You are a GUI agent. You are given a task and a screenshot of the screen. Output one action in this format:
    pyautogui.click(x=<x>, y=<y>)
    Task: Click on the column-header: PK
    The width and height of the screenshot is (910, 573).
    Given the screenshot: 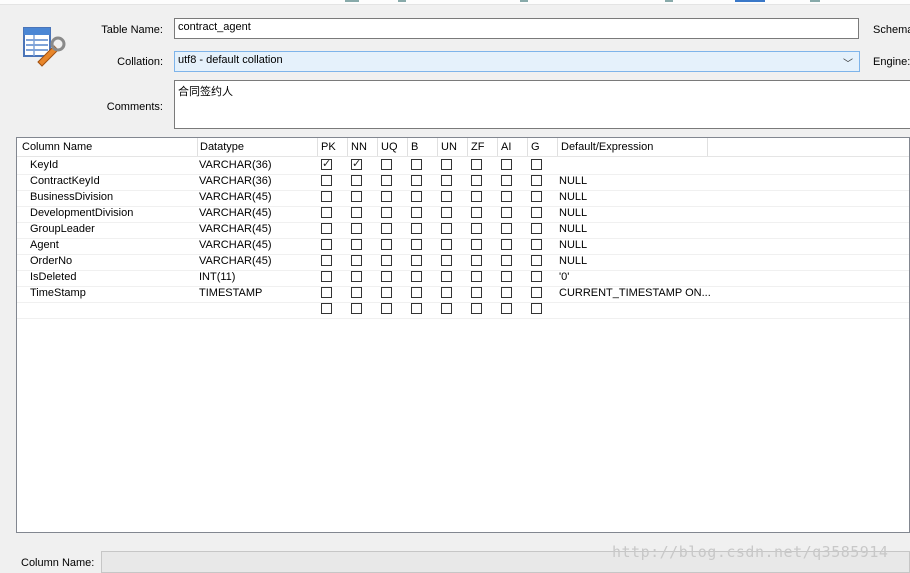 What is the action you would take?
    pyautogui.click(x=328, y=147)
    